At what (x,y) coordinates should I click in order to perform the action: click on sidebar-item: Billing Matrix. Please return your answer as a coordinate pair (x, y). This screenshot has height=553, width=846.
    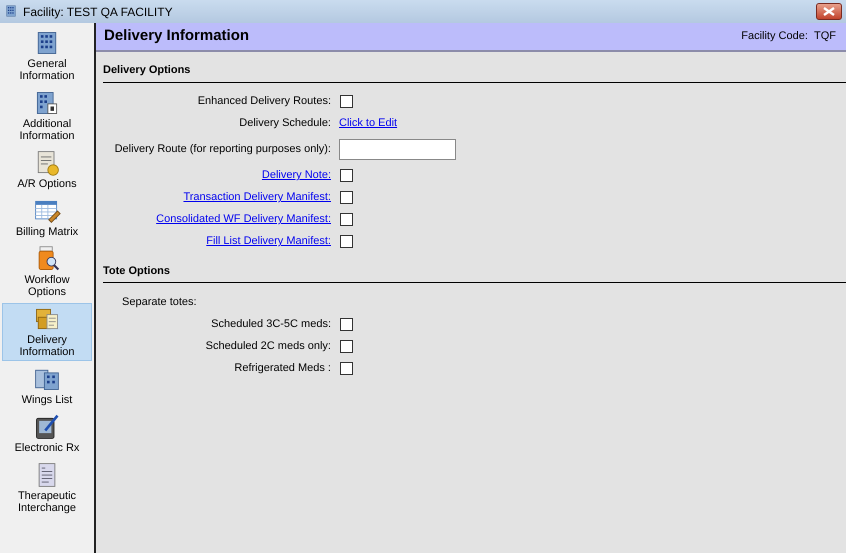
    Looking at the image, I should click on (47, 218).